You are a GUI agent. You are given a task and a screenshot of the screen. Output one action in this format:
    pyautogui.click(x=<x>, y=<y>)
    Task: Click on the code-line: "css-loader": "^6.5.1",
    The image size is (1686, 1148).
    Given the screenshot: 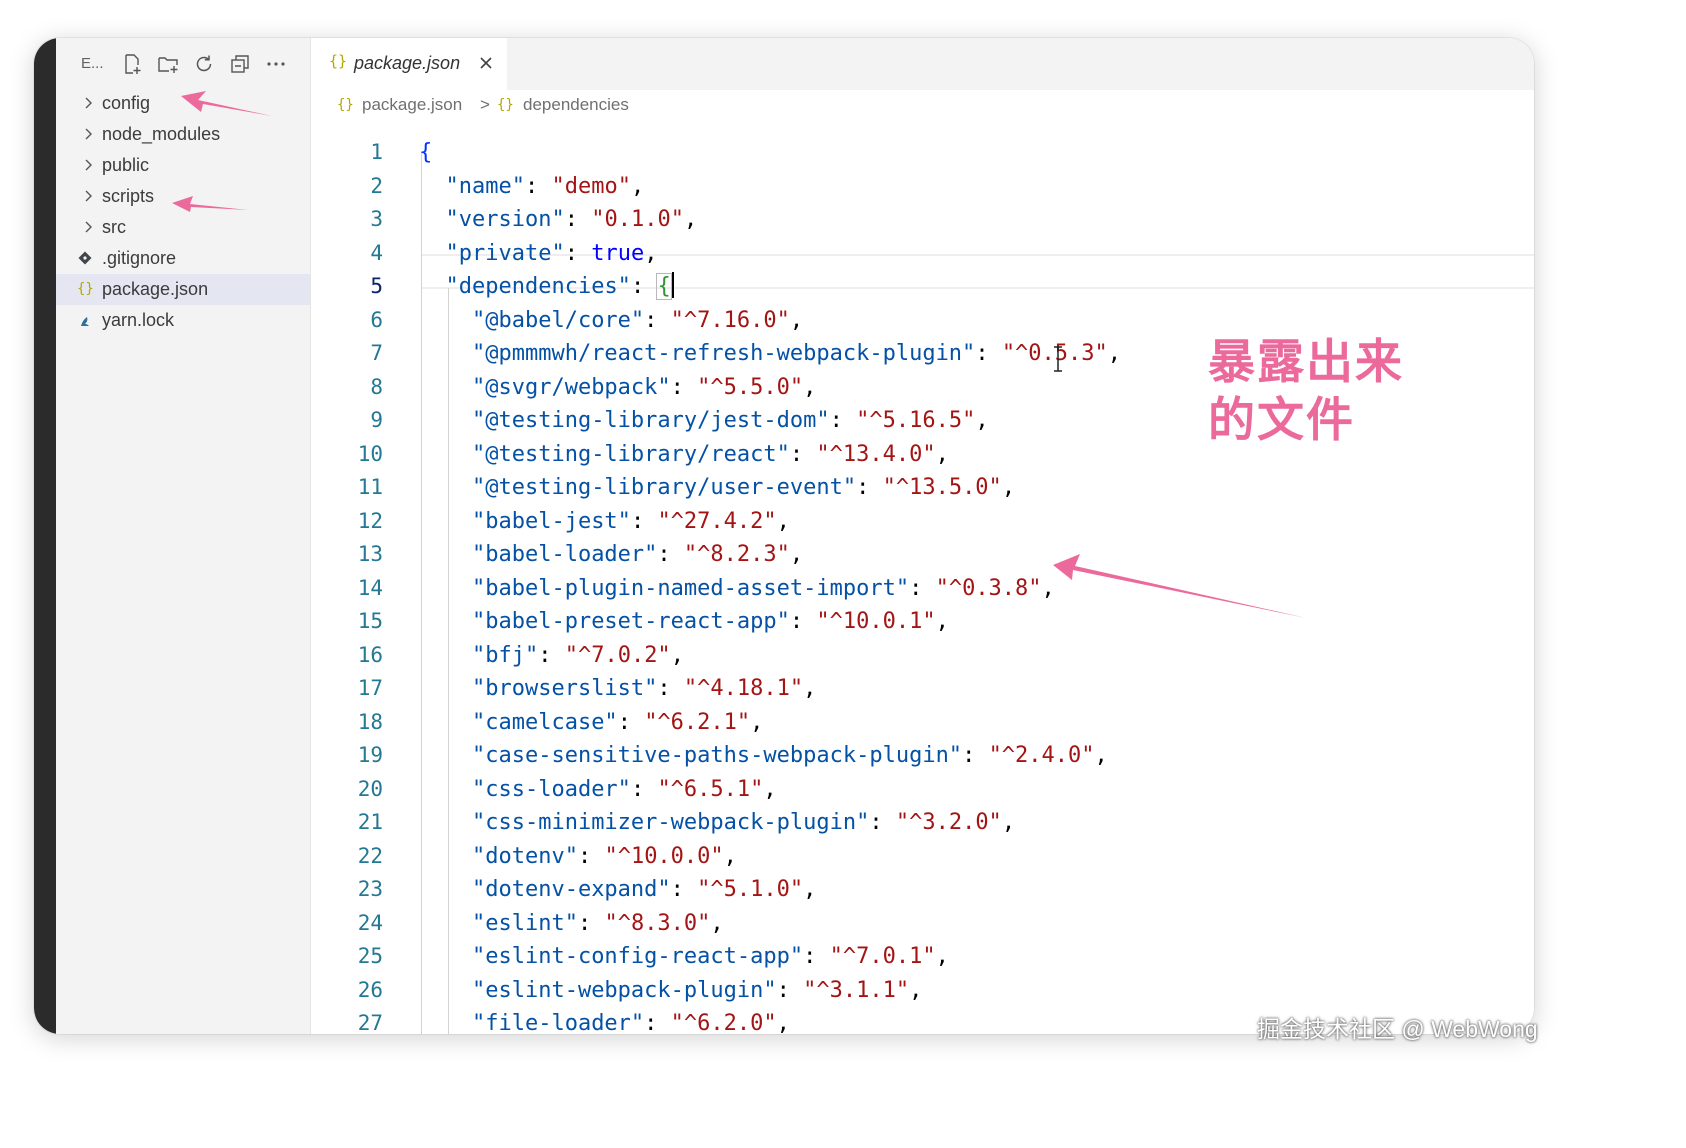 What is the action you would take?
    pyautogui.click(x=598, y=790)
    